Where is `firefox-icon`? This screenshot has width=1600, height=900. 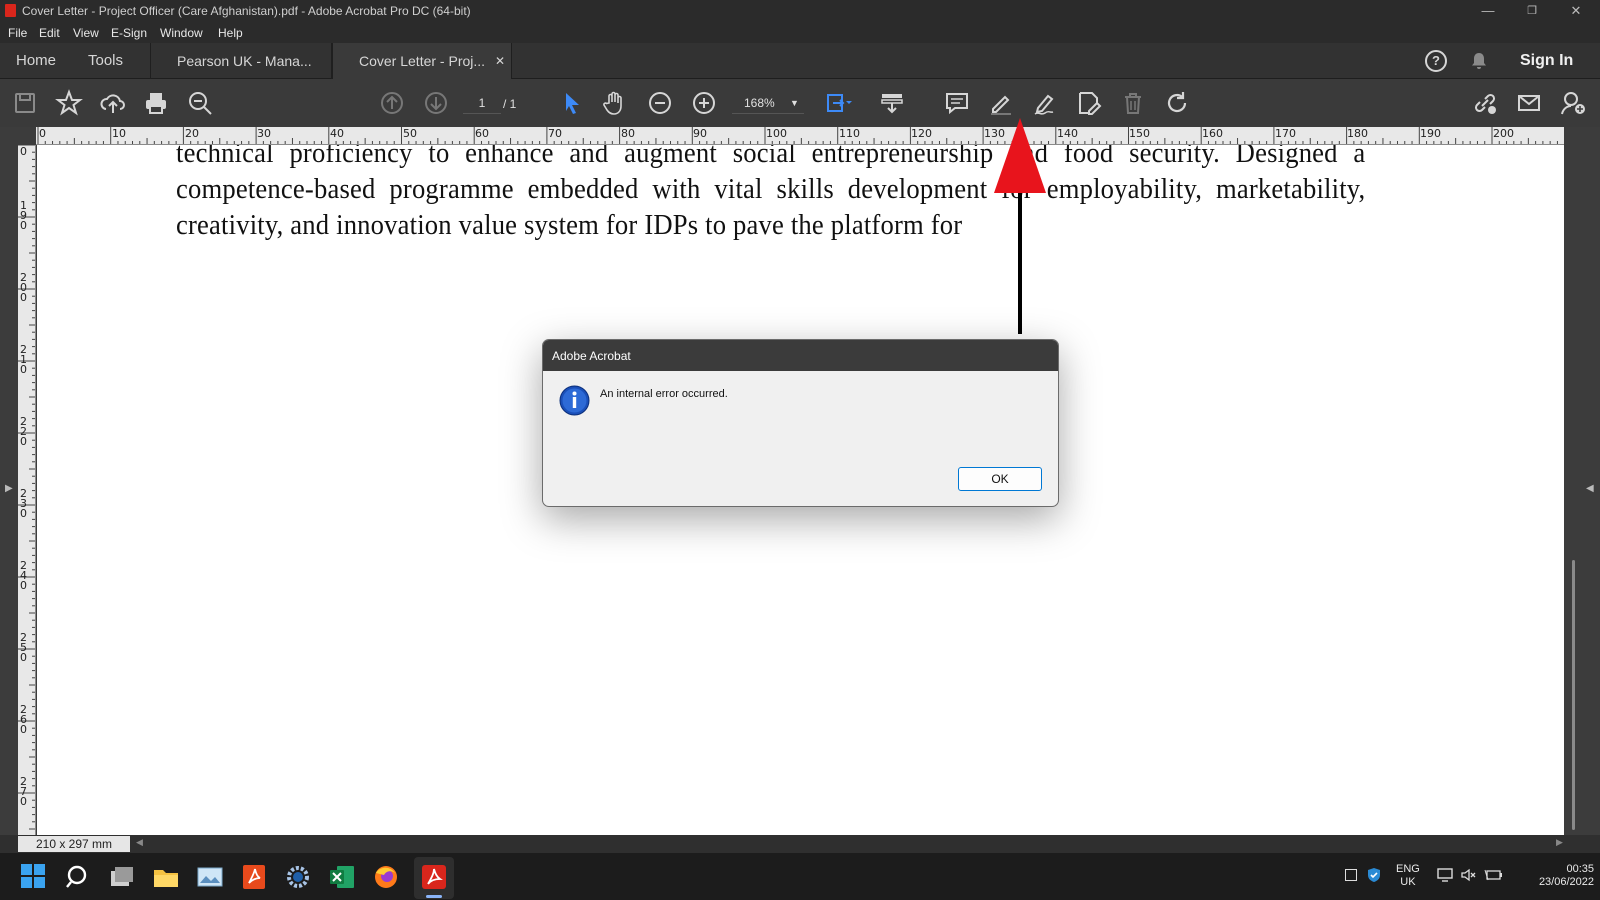
firefox-icon is located at coordinates (386, 877).